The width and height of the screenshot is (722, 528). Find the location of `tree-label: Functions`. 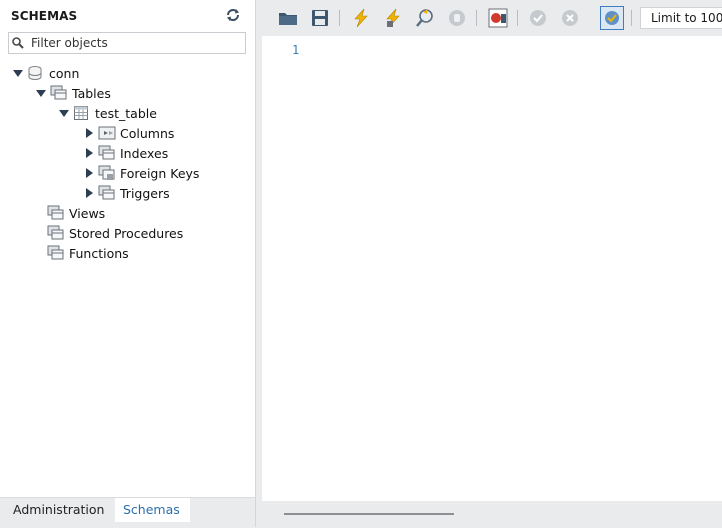

tree-label: Functions is located at coordinates (99, 253).